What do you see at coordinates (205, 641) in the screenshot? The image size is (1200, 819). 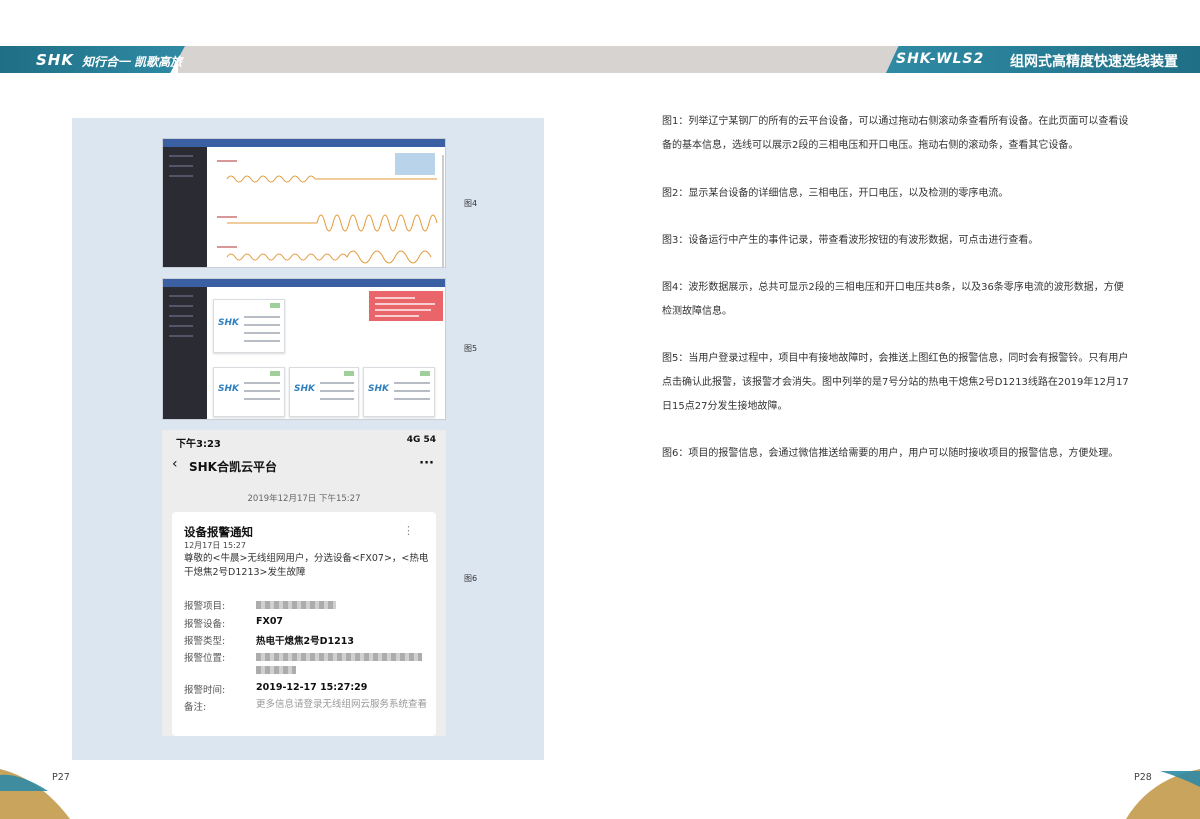 I see `row-label-alarm-type: 报警类型:` at bounding box center [205, 641].